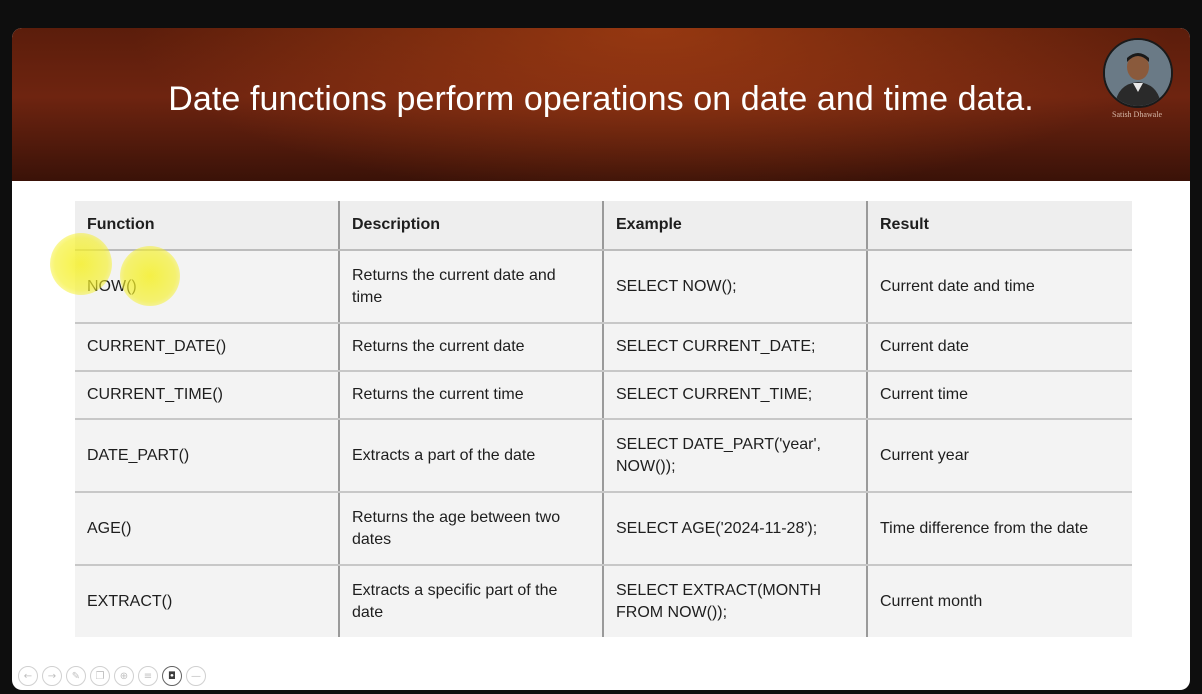 This screenshot has width=1202, height=694. What do you see at coordinates (470, 347) in the screenshot?
I see `cell-description: Returns the current date` at bounding box center [470, 347].